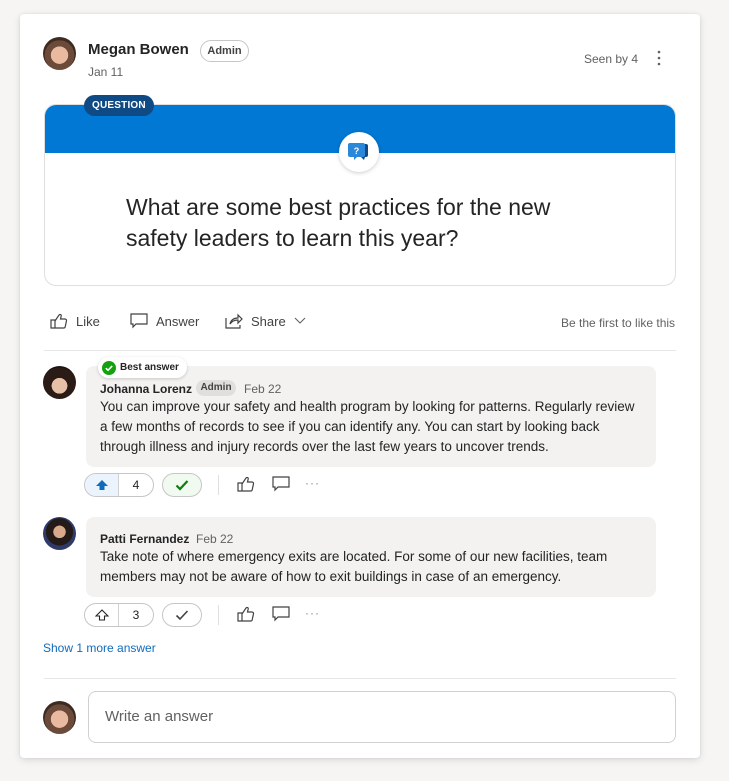 The width and height of the screenshot is (729, 781). Describe the element at coordinates (59, 53) in the screenshot. I see `author-avatar` at that location.